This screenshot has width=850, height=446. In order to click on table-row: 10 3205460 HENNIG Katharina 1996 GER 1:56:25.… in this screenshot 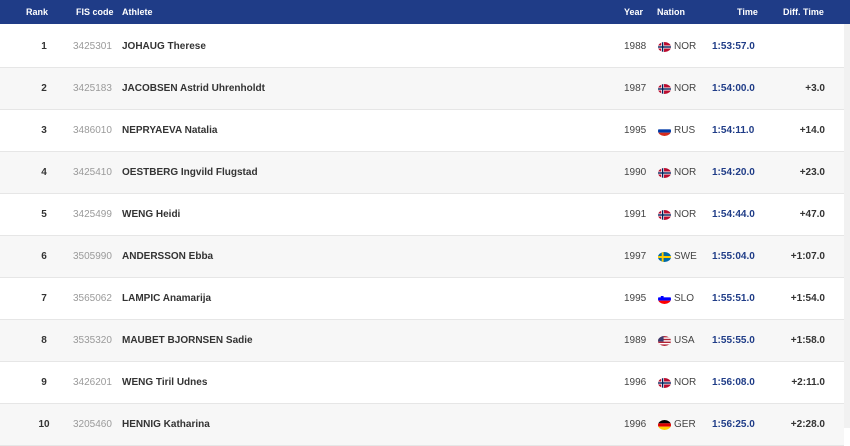, I will do `click(422, 425)`.